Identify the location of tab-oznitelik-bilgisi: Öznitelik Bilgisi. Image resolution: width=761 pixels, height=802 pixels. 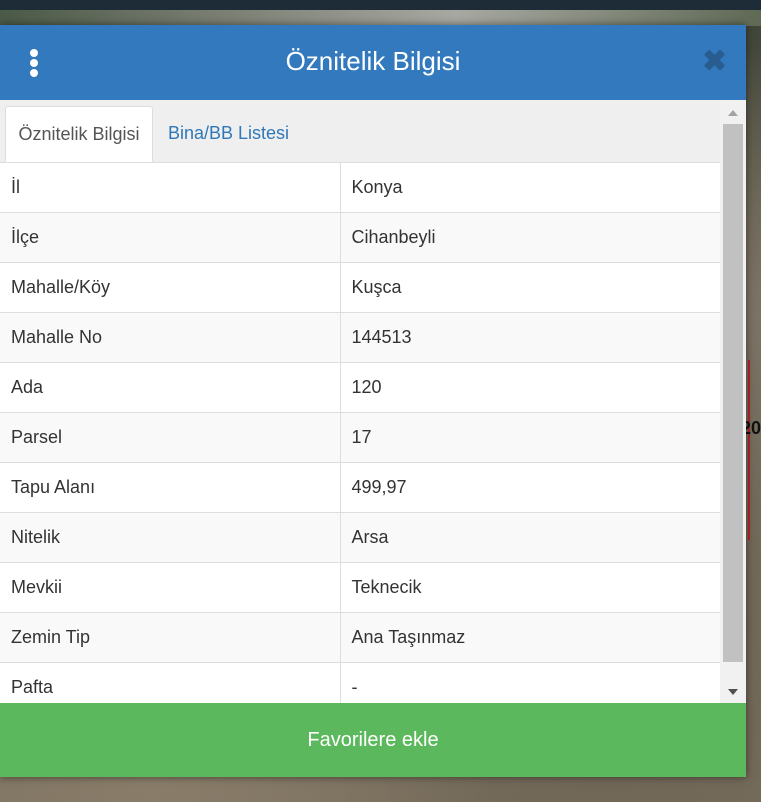
(79, 134).